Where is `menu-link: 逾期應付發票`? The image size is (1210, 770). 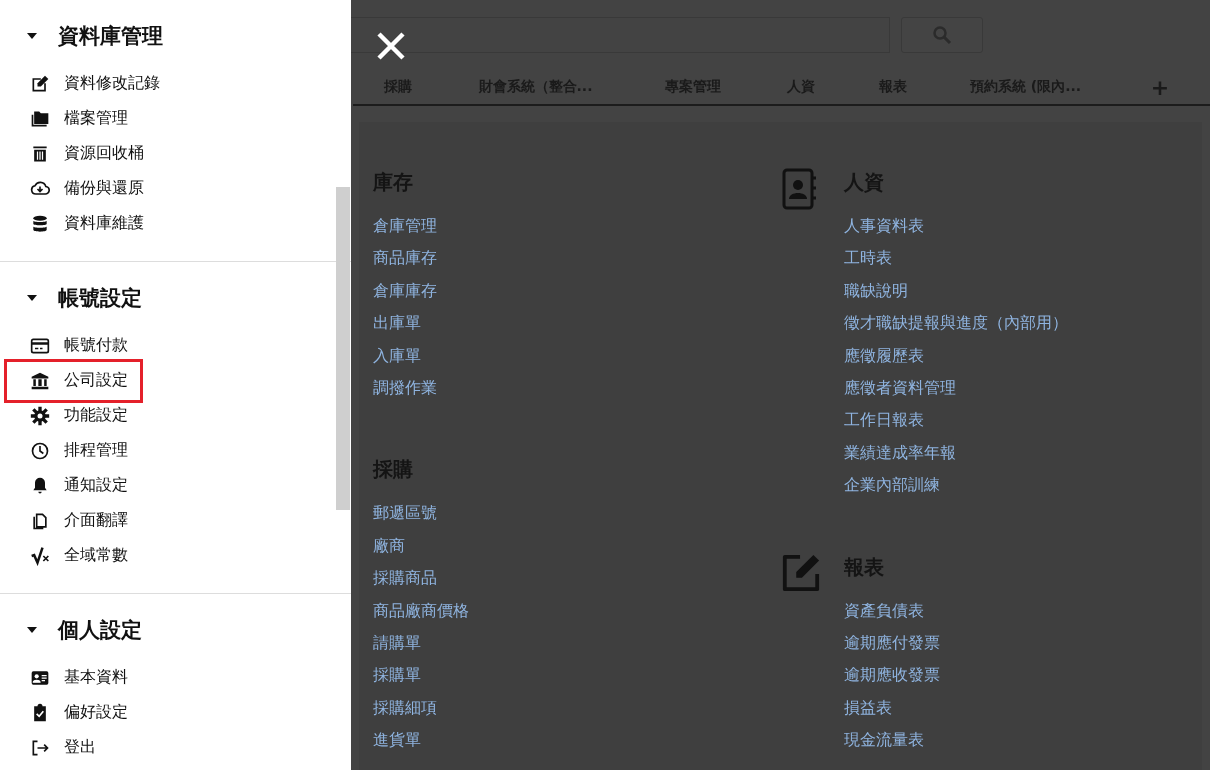 menu-link: 逾期應付發票 is located at coordinates (1023, 643).